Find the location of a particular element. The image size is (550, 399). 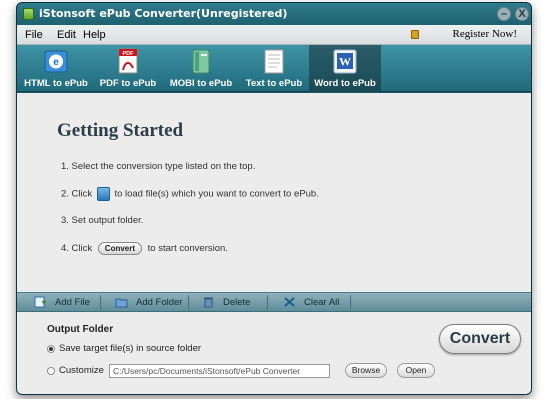

add-file-icon is located at coordinates (40, 302).